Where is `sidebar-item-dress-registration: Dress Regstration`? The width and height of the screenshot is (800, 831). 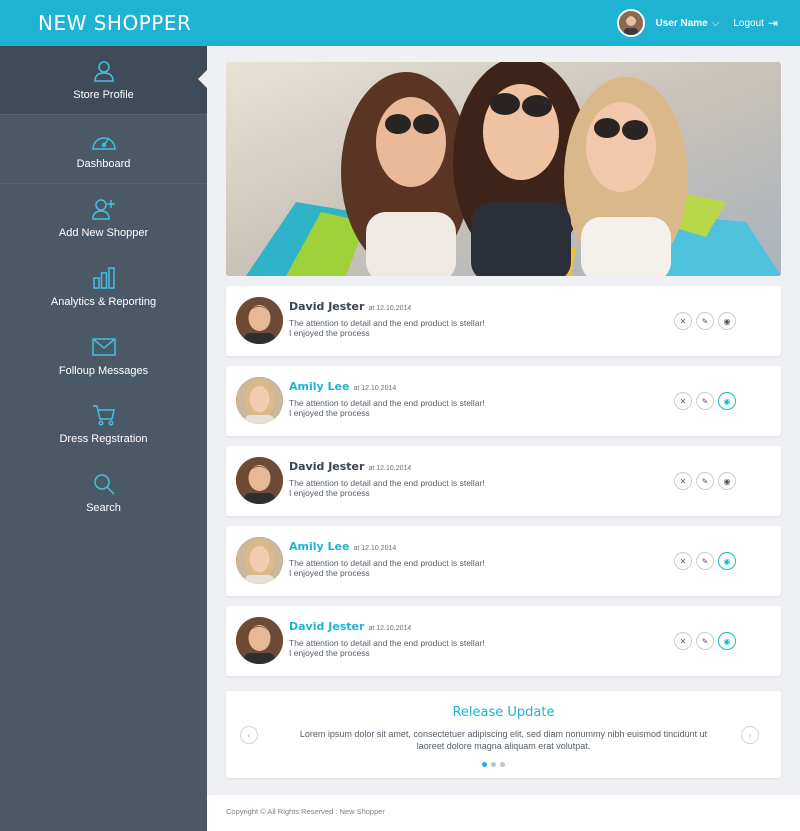 sidebar-item-dress-registration: Dress Regstration is located at coordinates (103, 424).